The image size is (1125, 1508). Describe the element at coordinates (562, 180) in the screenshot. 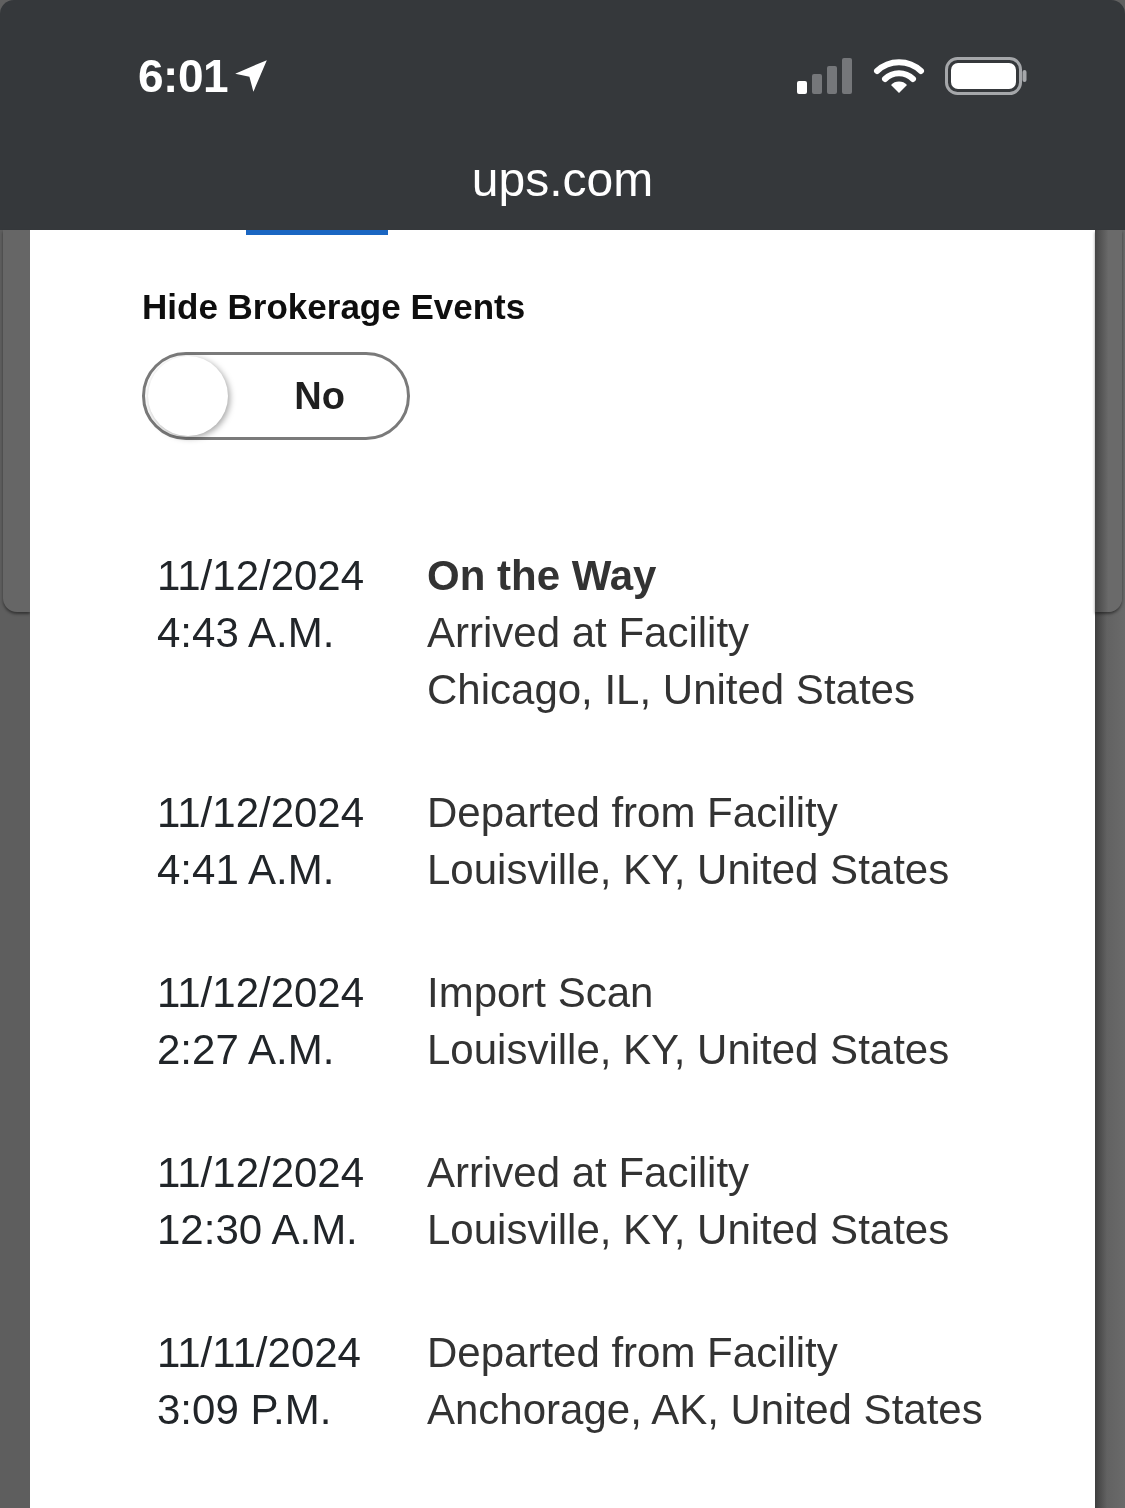

I see `address-url: ups.com` at that location.